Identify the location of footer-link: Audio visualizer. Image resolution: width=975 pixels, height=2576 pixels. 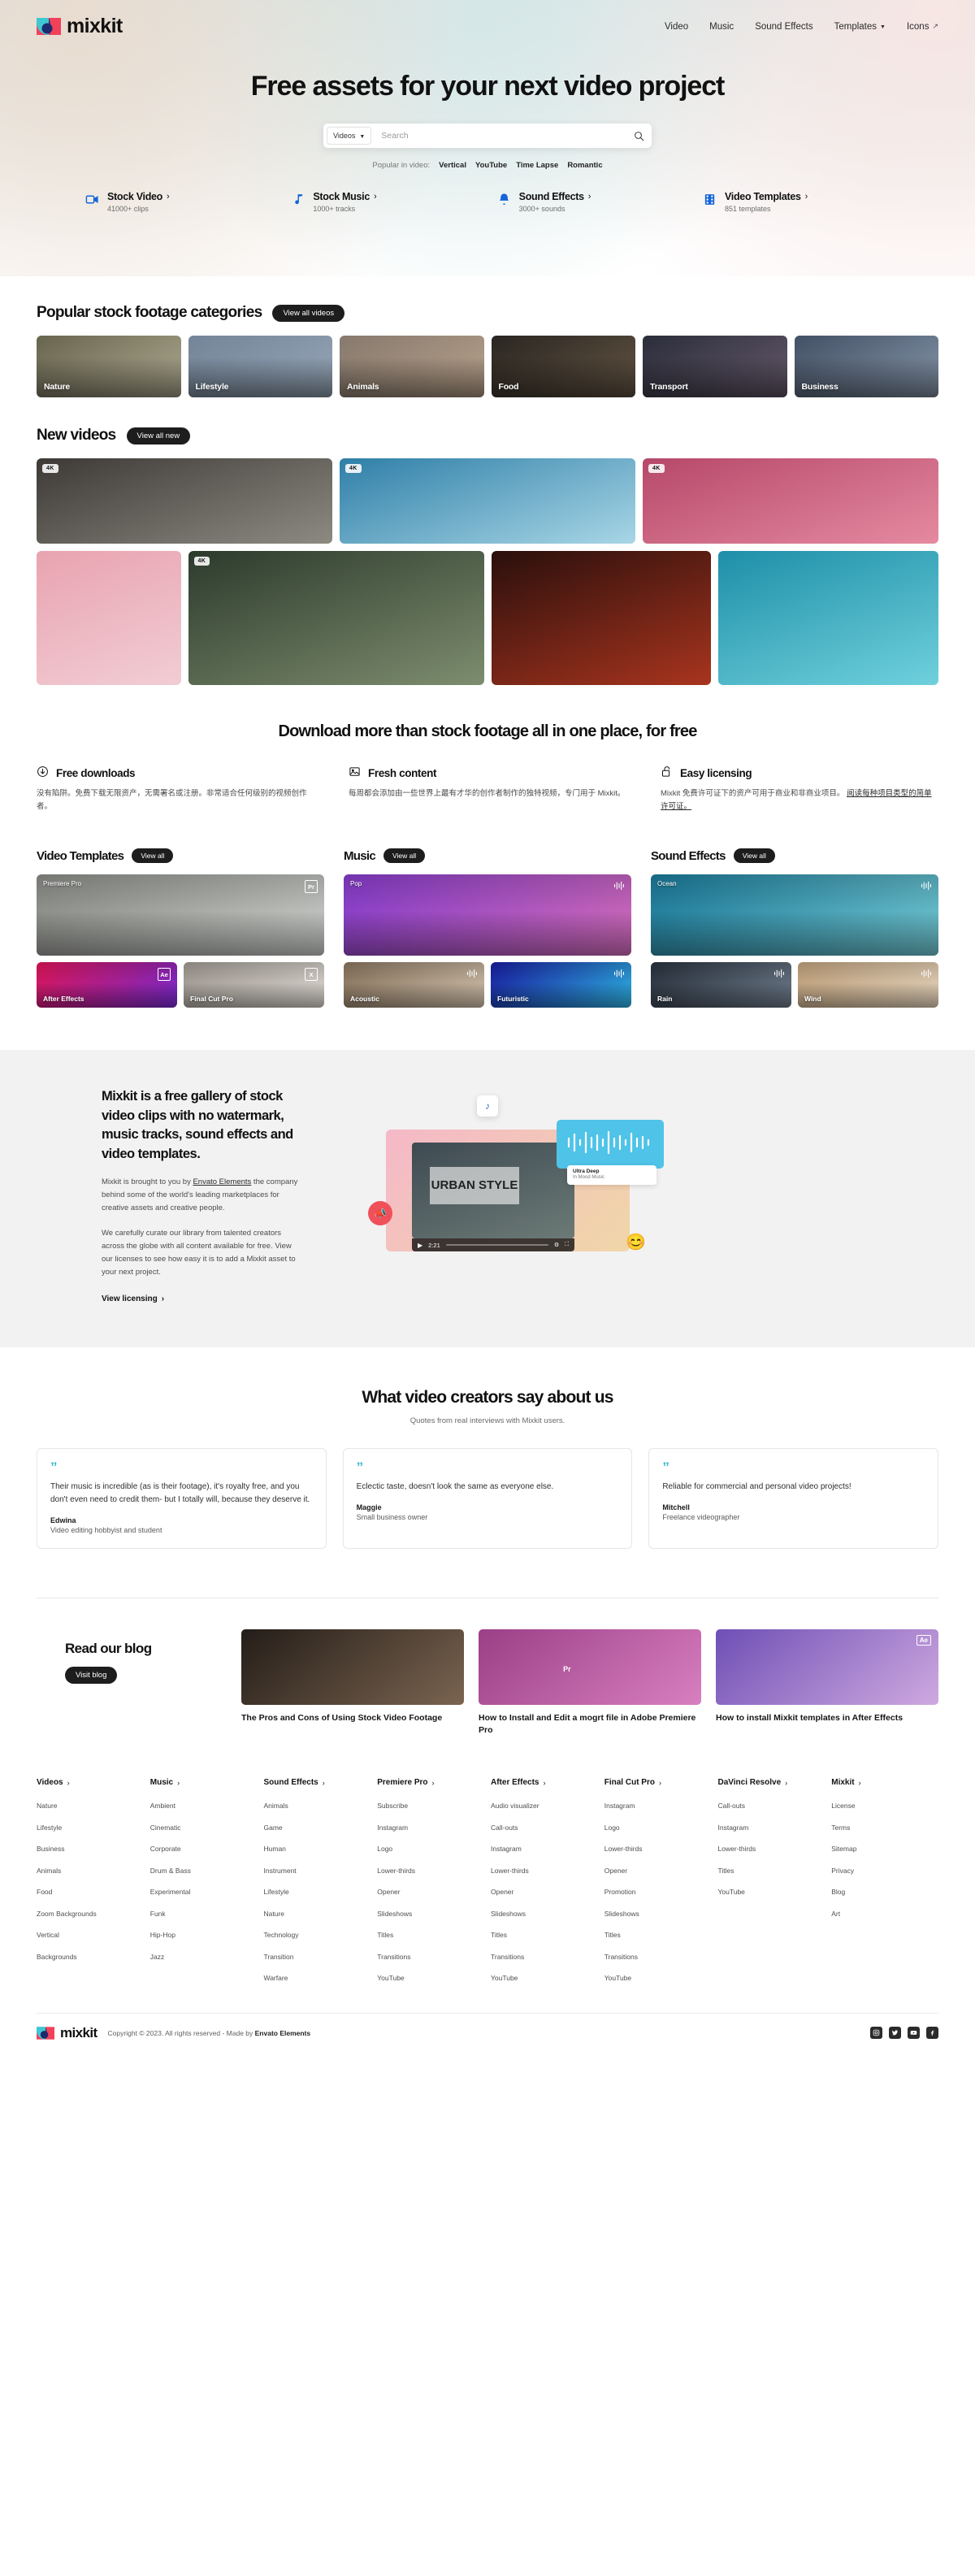
(515, 1806).